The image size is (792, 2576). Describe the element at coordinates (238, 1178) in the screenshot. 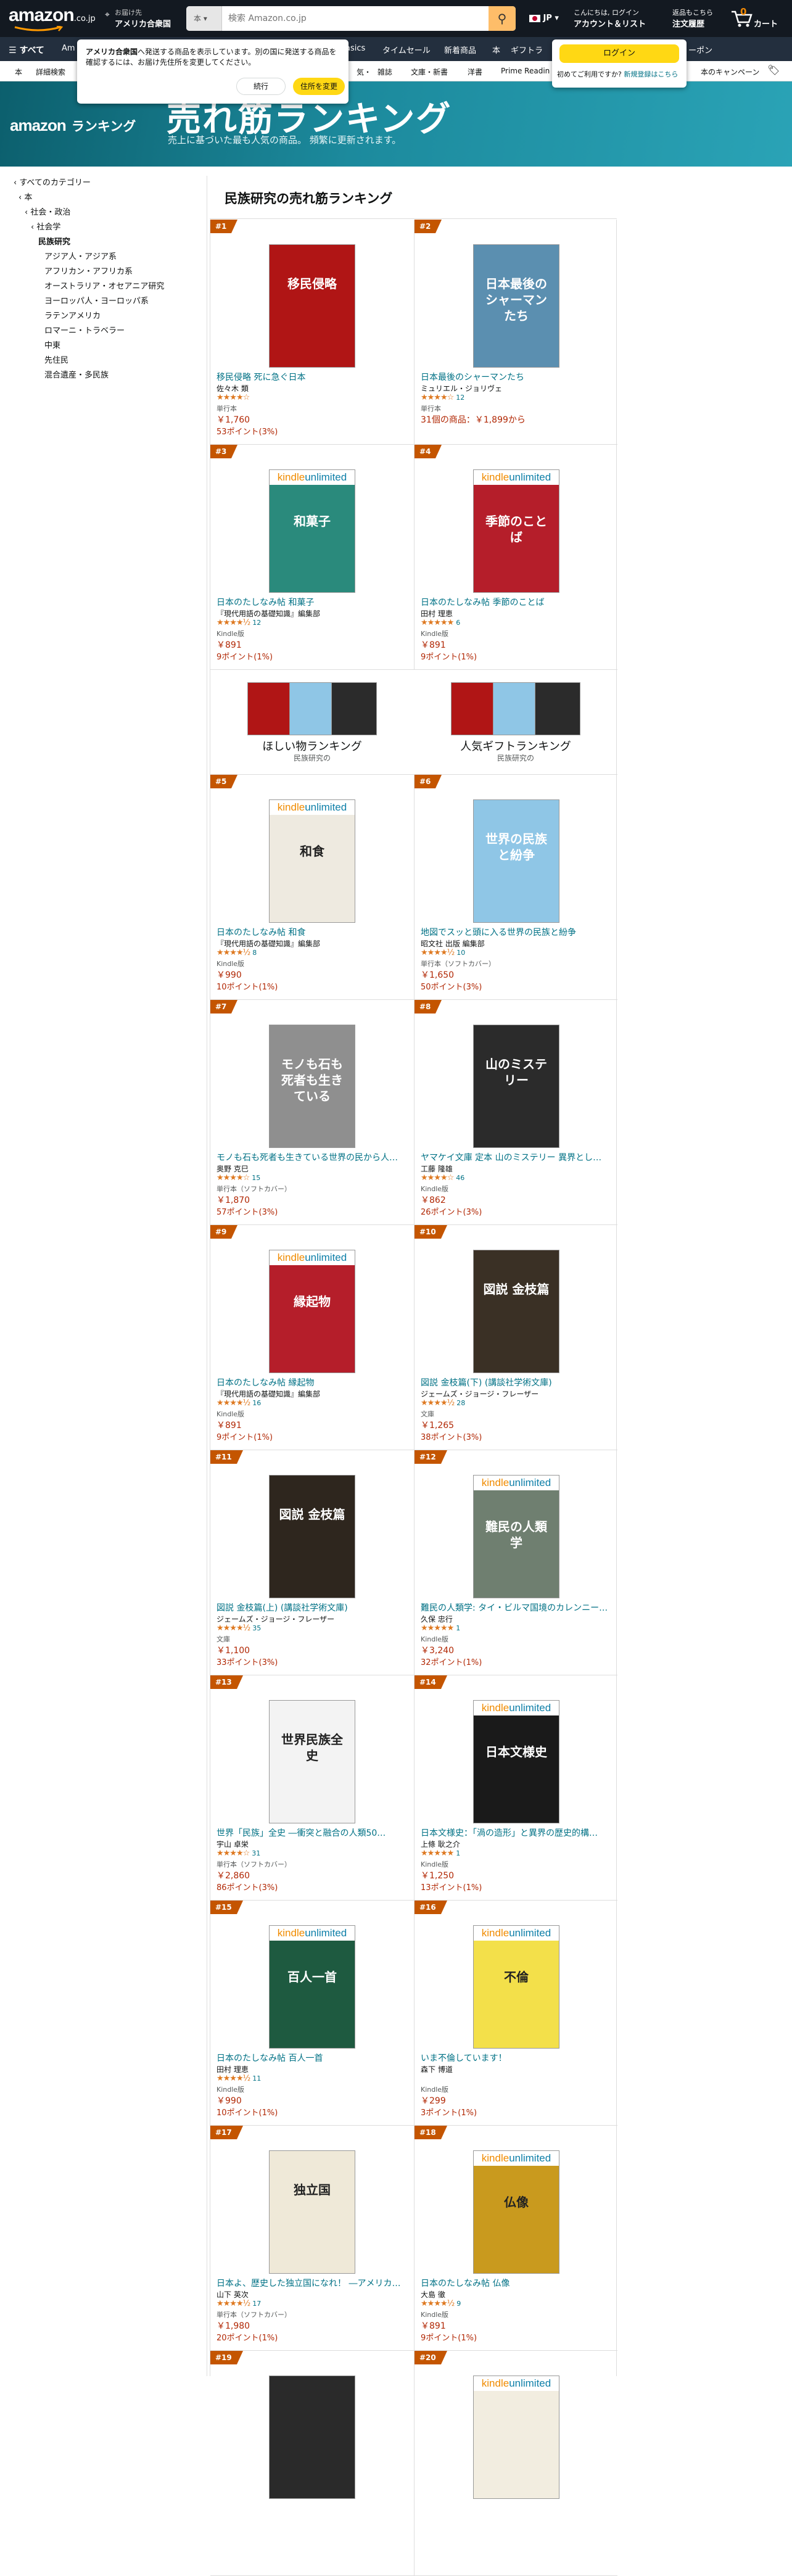

I see `rating-stars: ★★★★☆ 15` at that location.